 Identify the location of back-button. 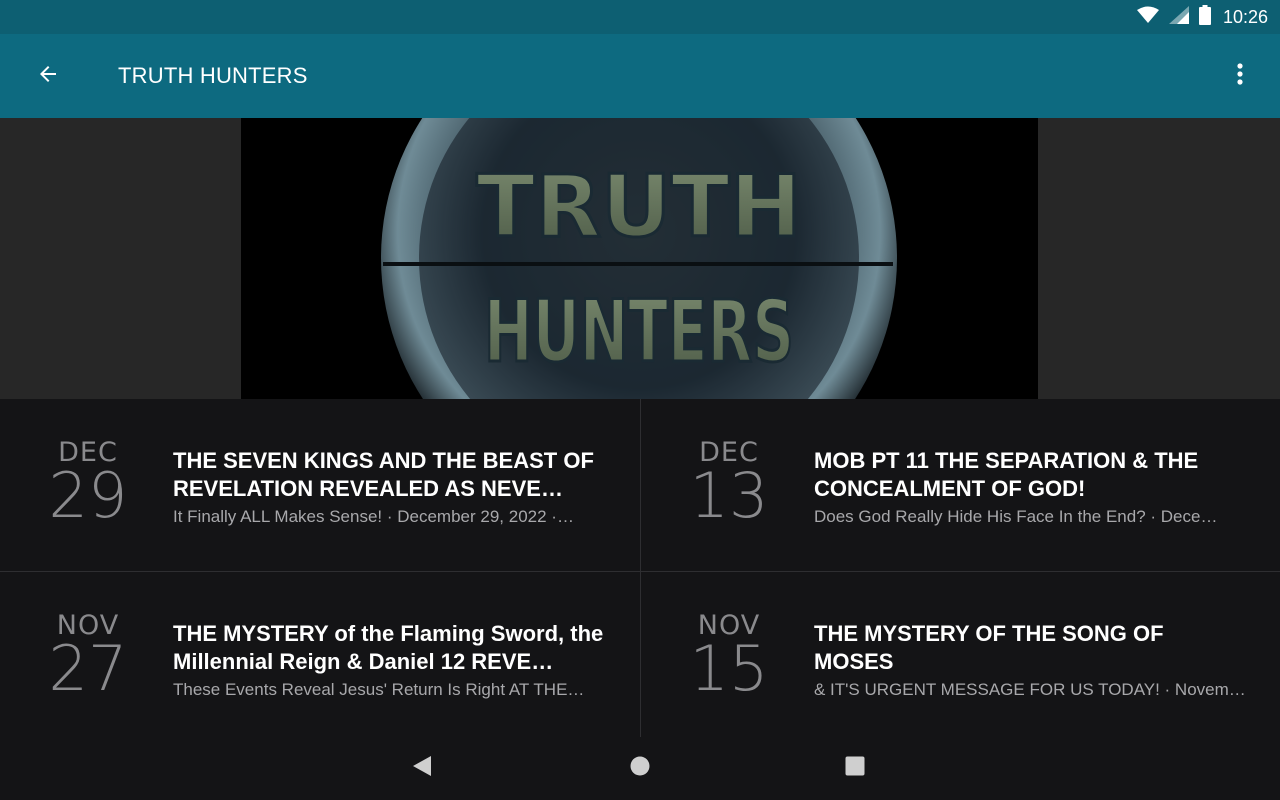
(48, 76).